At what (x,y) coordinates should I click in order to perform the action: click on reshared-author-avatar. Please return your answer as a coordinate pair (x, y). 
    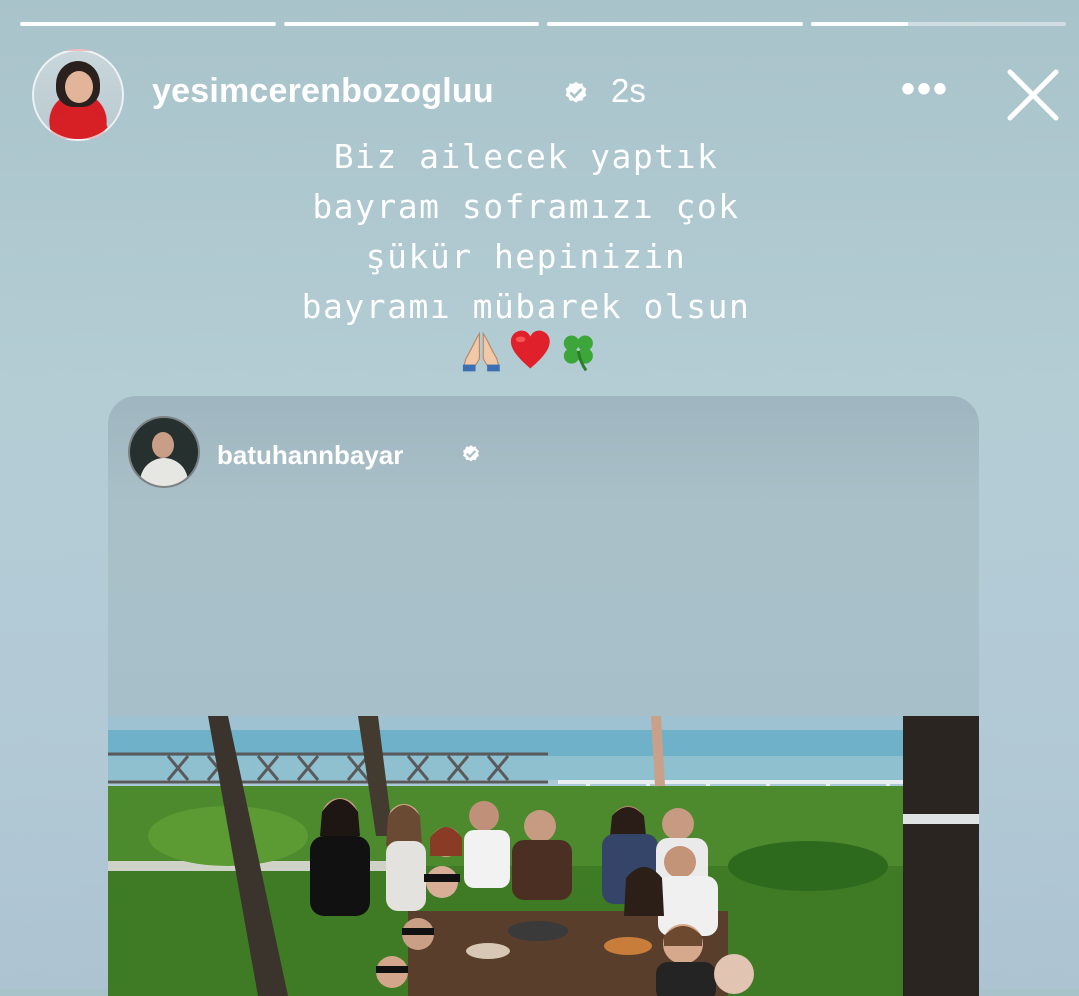
    Looking at the image, I should click on (164, 452).